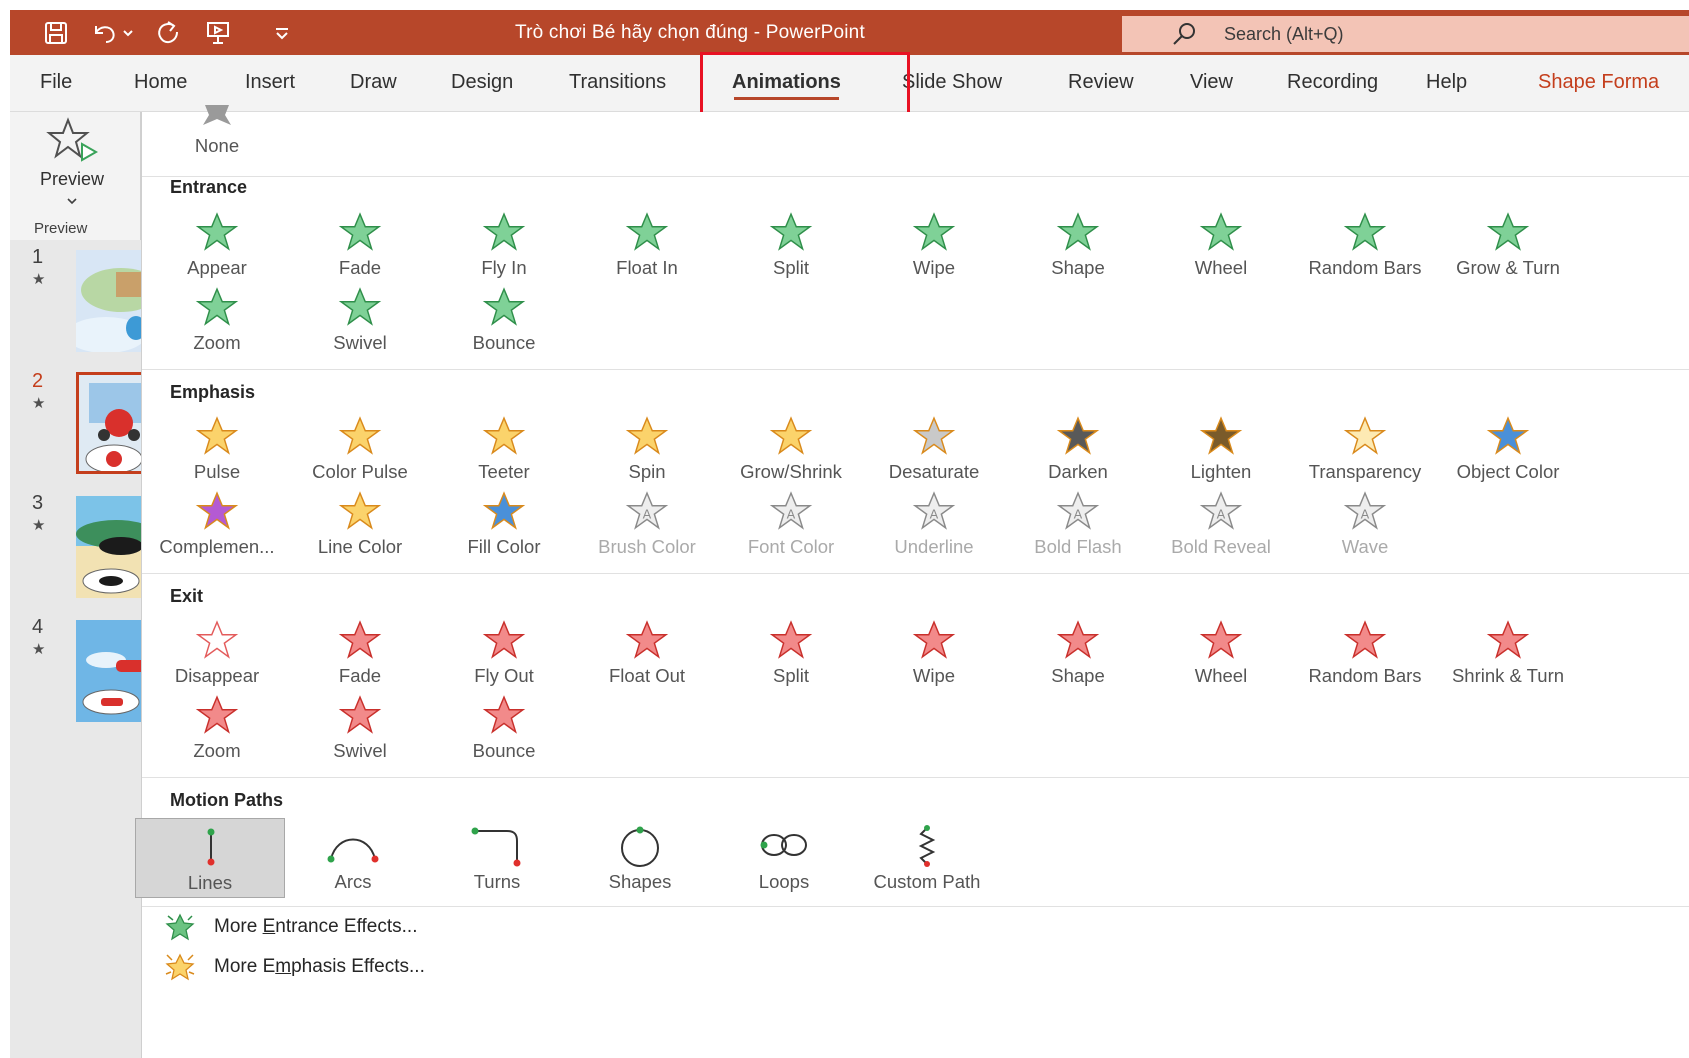  I want to click on entrance-effect-wheel: Wheel, so click(1221, 245).